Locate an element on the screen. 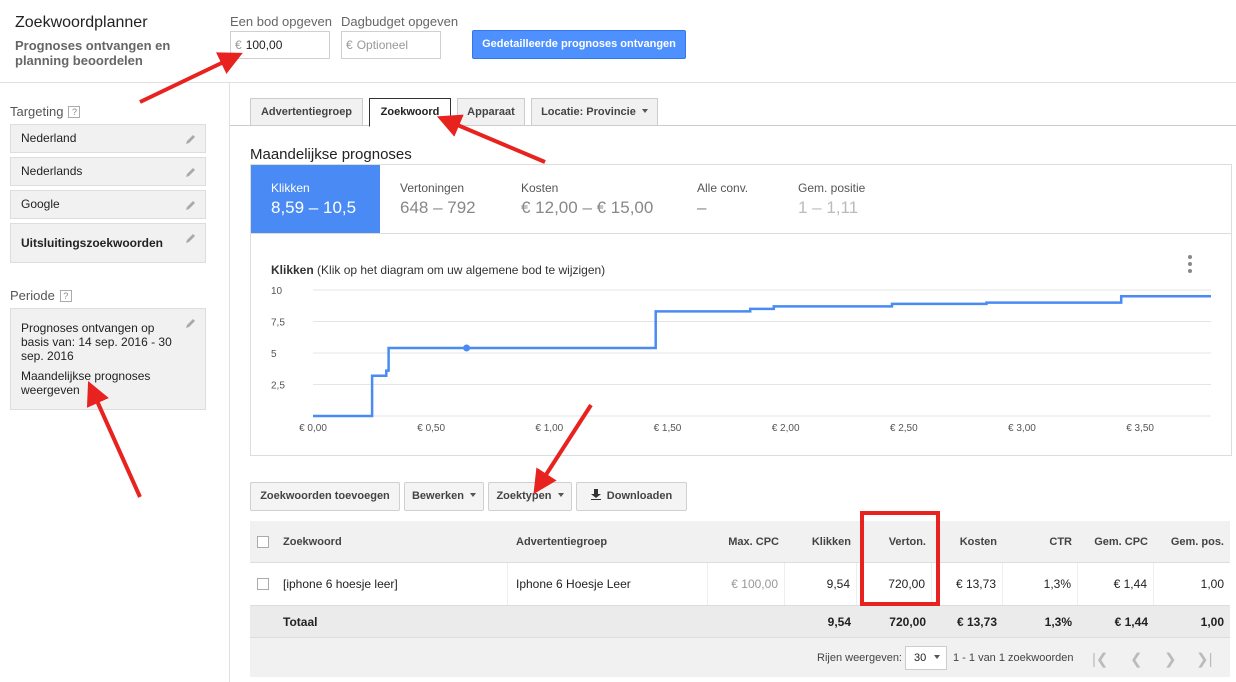  edit-button: Bewerken is located at coordinates (444, 496).